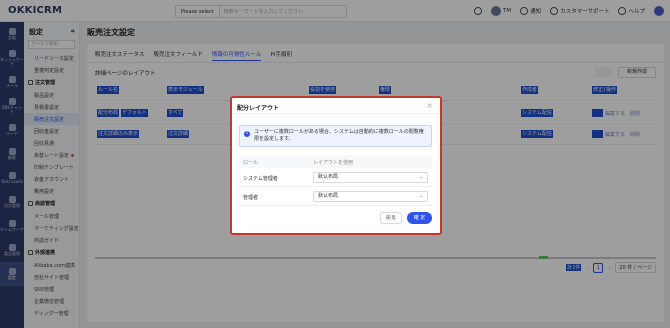 The image size is (670, 328). Describe the element at coordinates (391, 218) in the screenshot. I see `cancel-button: 戻る` at that location.